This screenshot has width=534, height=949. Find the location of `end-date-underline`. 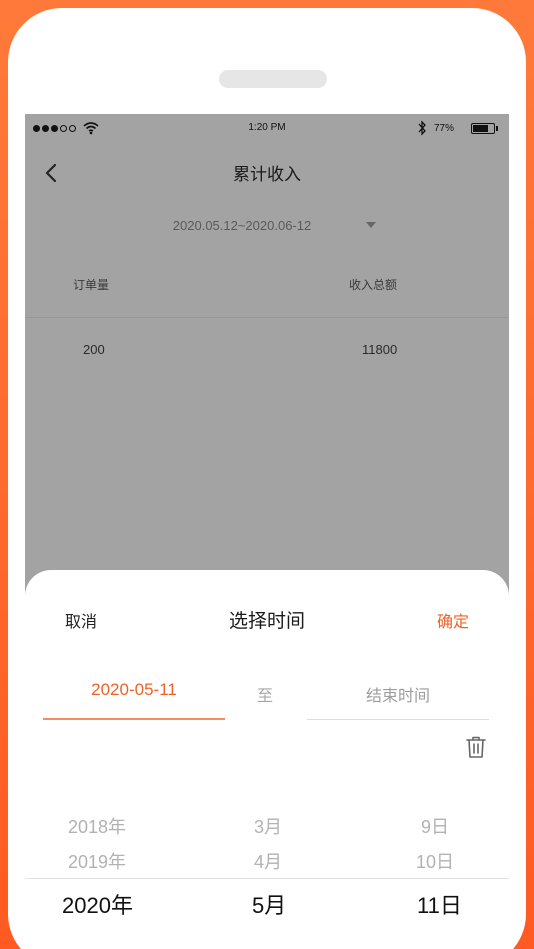

end-date-underline is located at coordinates (398, 719).